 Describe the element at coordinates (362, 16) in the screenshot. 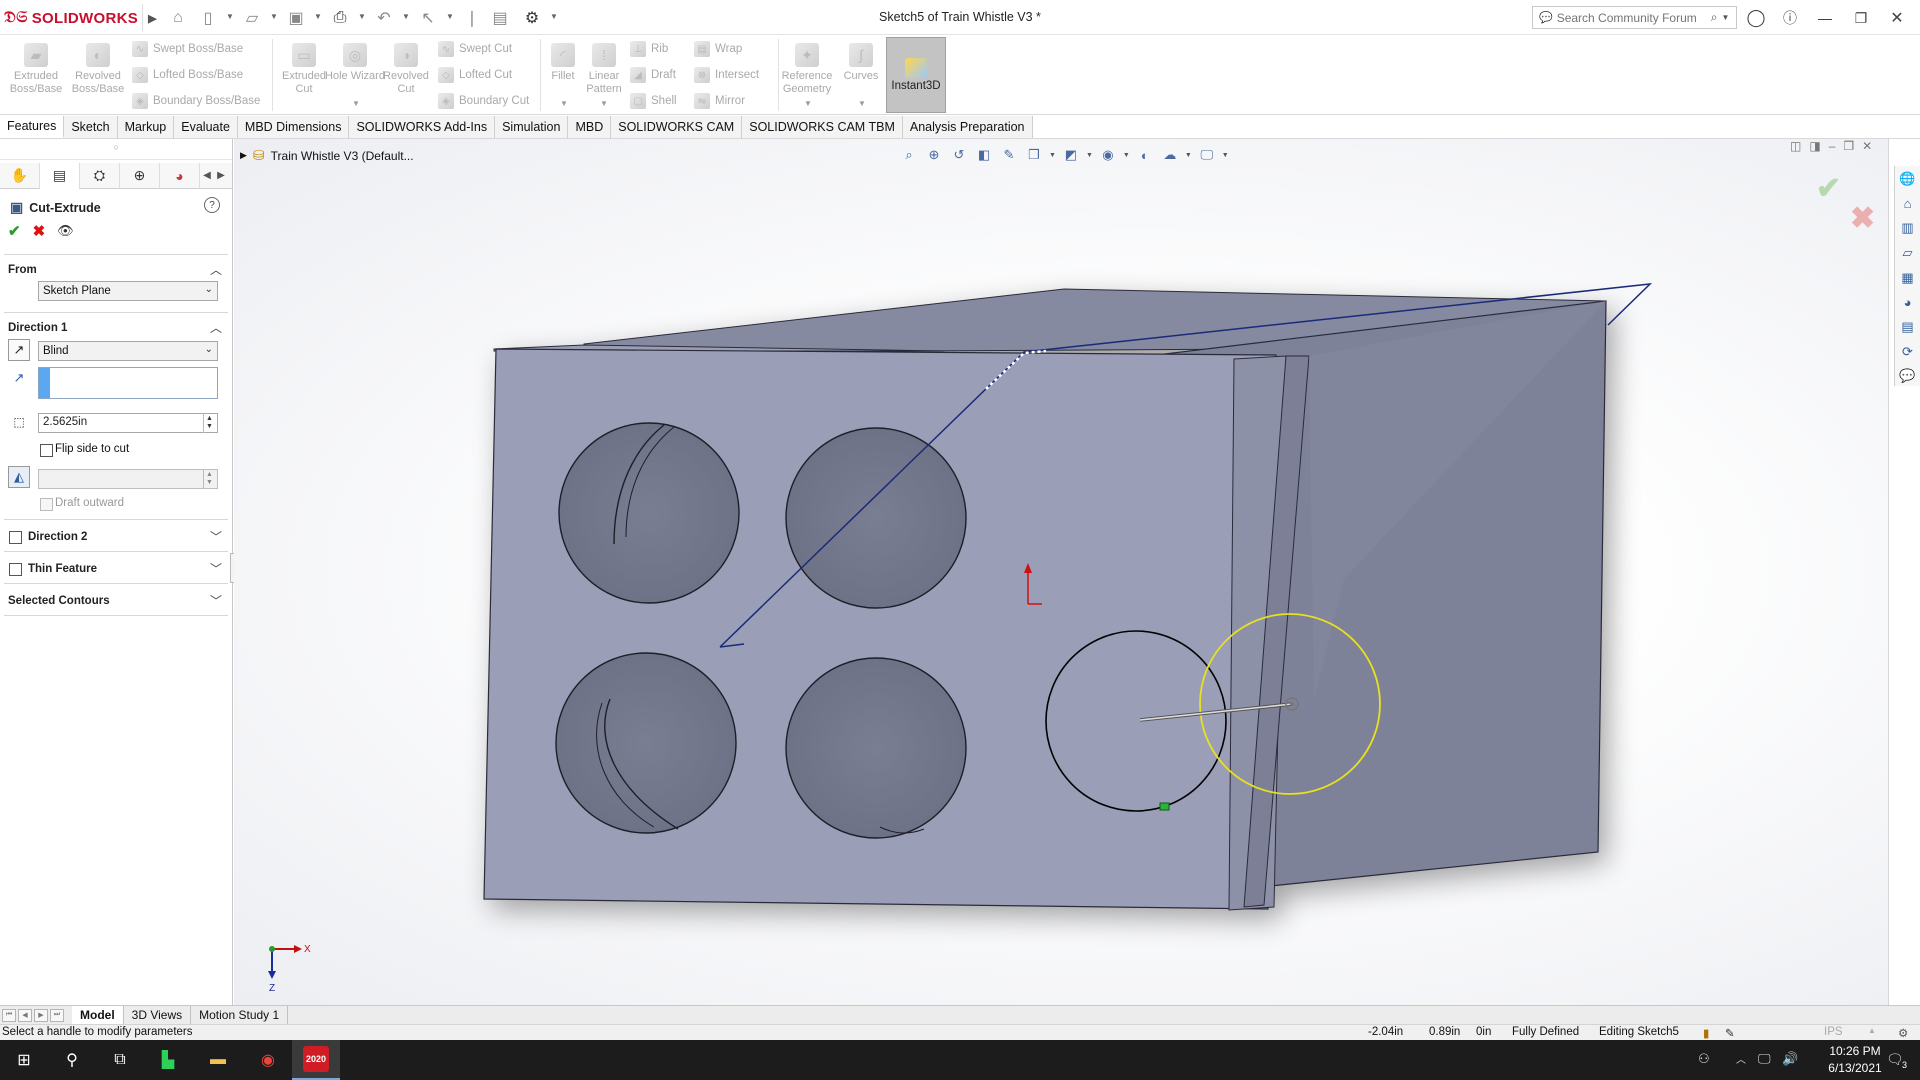

I see `print-caret-icon: ▼` at that location.